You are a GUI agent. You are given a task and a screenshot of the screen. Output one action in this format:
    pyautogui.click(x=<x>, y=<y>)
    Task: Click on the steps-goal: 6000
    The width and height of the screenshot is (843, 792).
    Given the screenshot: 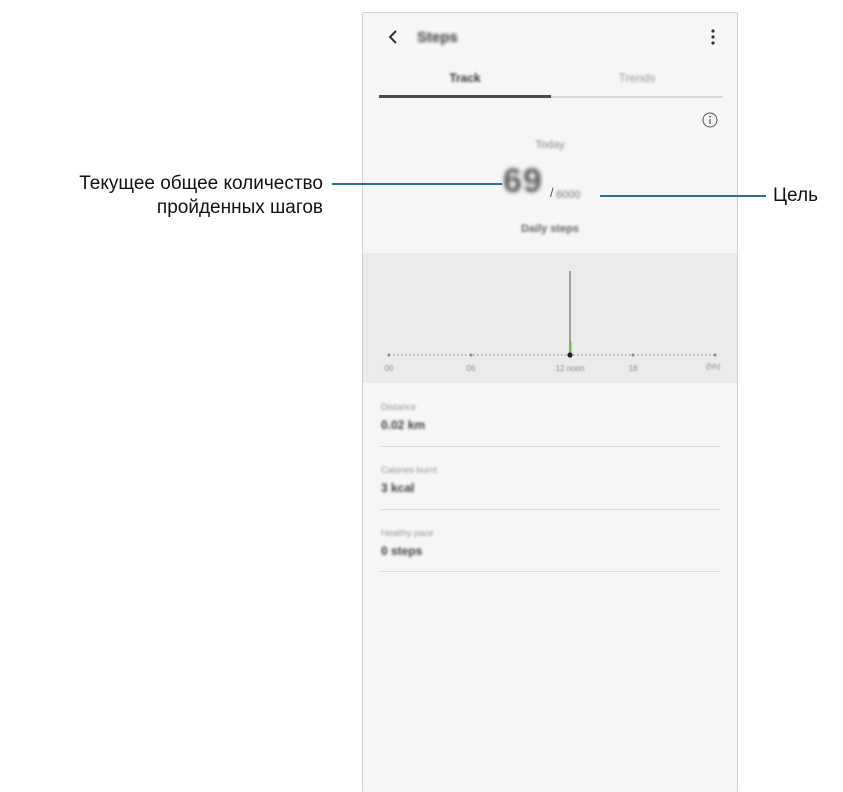 What is the action you would take?
    pyautogui.click(x=568, y=195)
    